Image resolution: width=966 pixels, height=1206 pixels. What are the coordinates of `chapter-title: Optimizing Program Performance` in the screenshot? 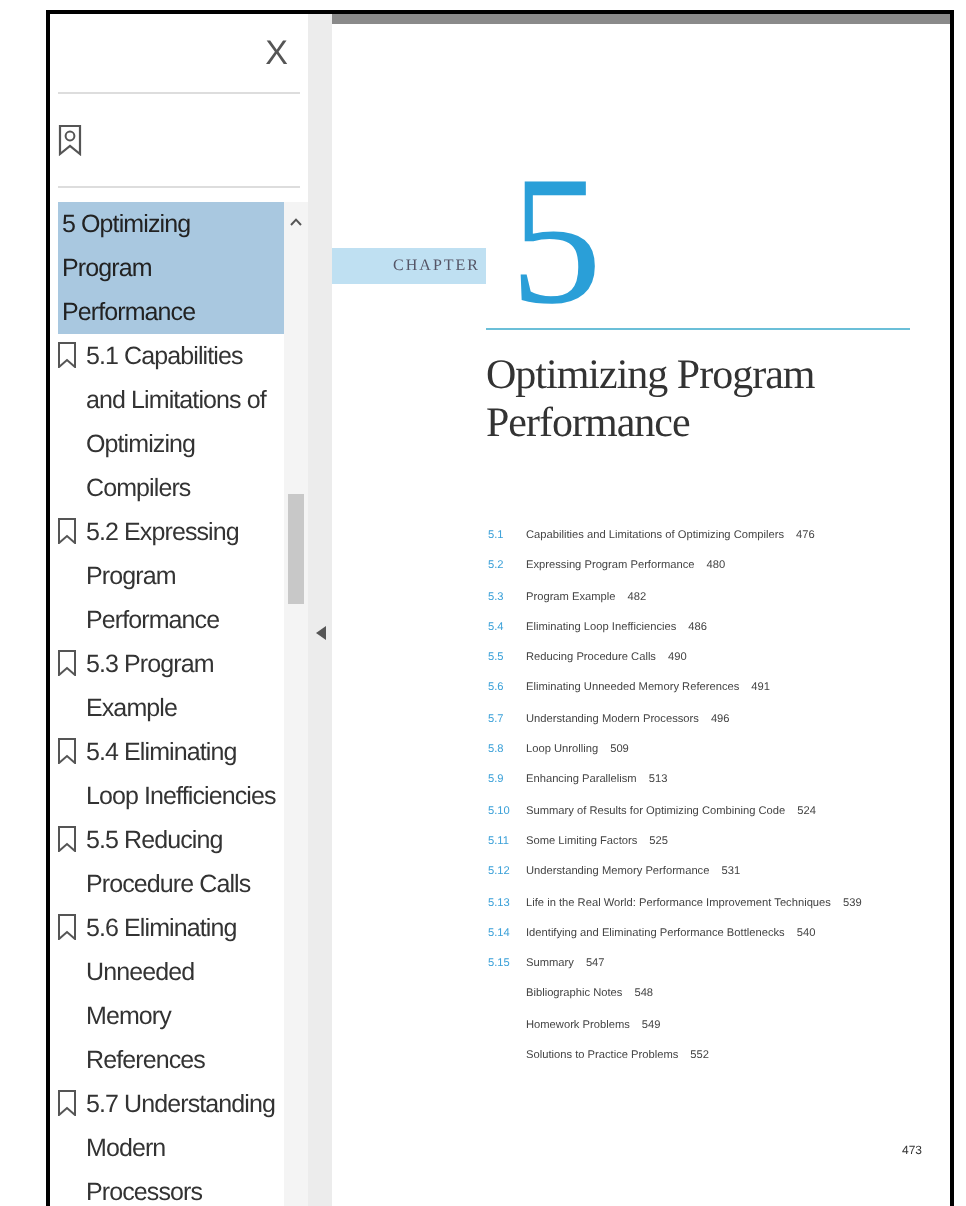 It's located at (651, 398).